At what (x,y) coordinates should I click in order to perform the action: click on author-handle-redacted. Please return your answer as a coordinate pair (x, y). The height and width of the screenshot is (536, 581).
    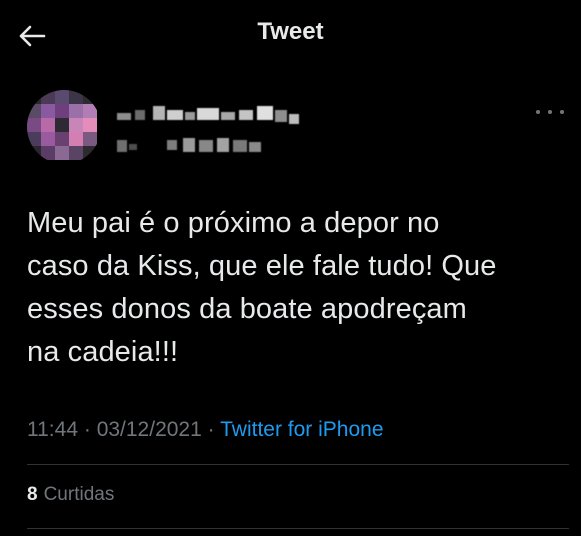
    Looking at the image, I should click on (192, 145).